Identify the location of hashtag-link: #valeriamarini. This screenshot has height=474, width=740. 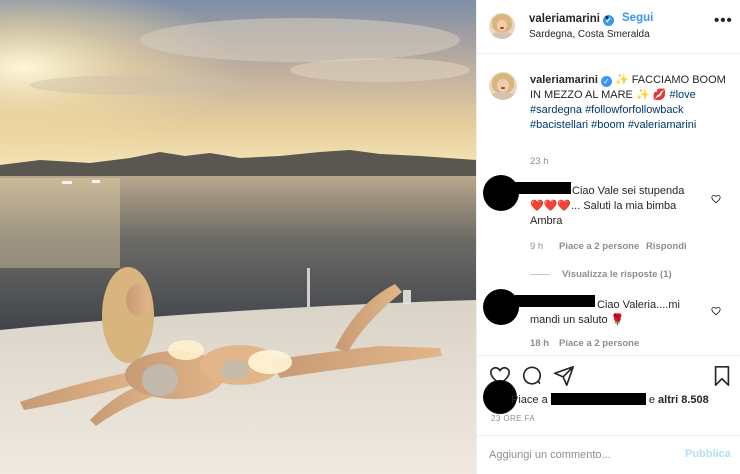
(662, 125).